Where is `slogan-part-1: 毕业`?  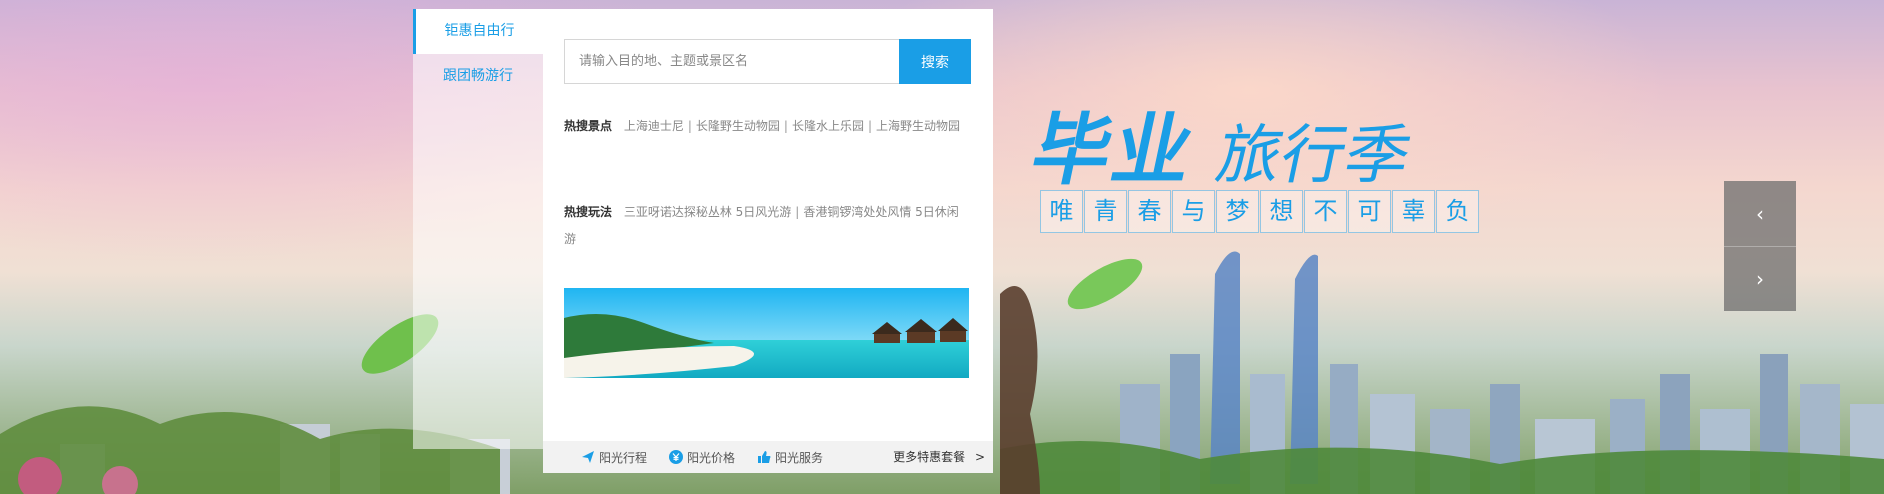 slogan-part-1: 毕业 is located at coordinates (1113, 151).